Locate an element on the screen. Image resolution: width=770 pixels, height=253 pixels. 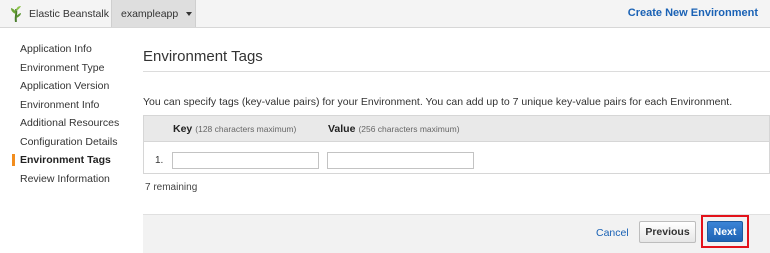
remaining-count: 7 remaining is located at coordinates (171, 187).